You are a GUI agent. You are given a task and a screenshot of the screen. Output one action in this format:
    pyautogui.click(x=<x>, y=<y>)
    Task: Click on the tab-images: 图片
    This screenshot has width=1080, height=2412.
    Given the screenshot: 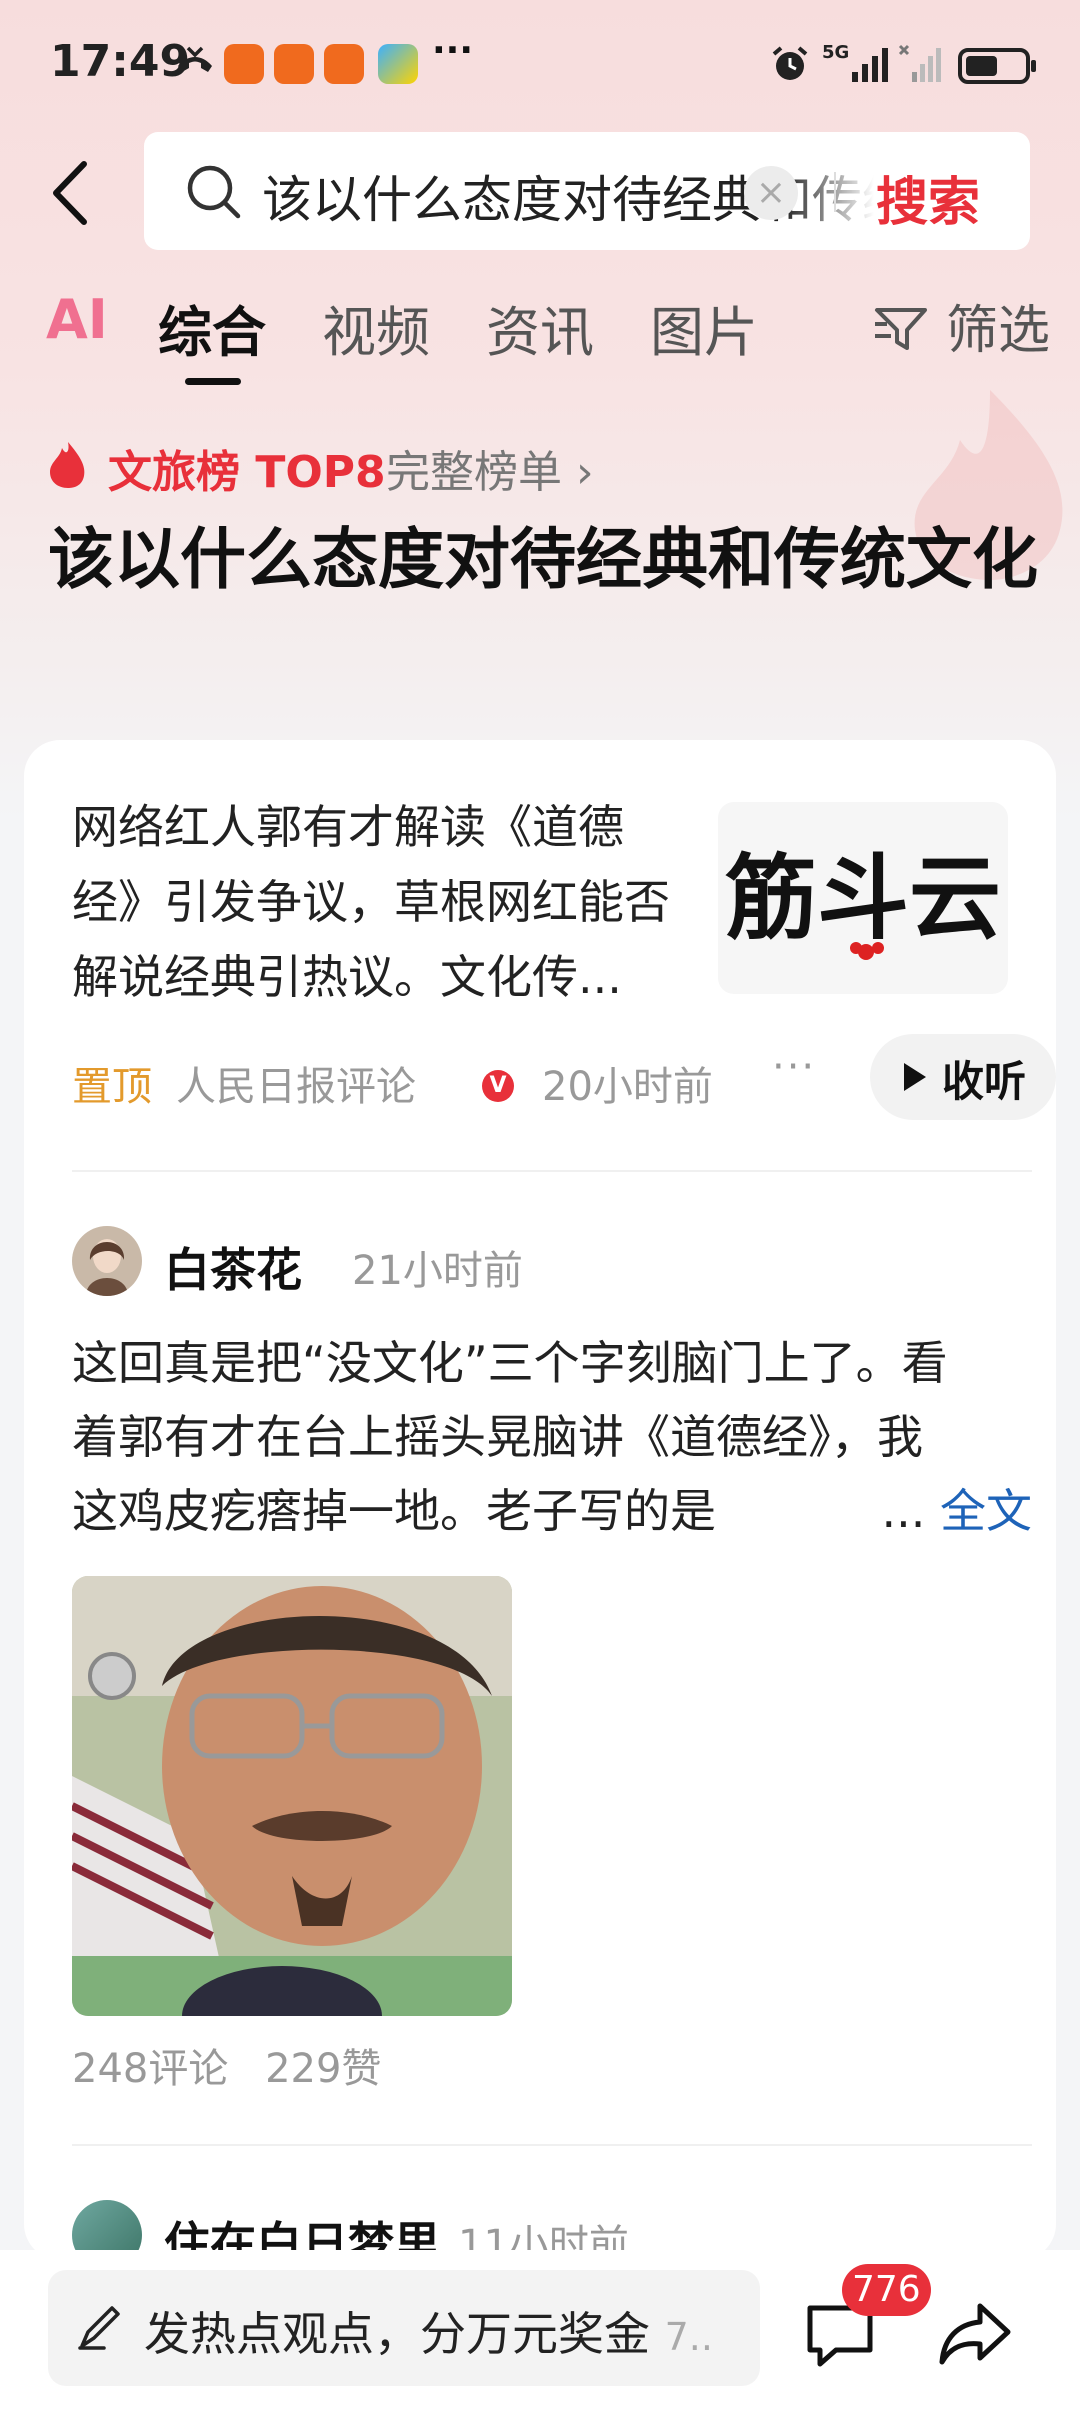 What is the action you would take?
    pyautogui.click(x=704, y=327)
    